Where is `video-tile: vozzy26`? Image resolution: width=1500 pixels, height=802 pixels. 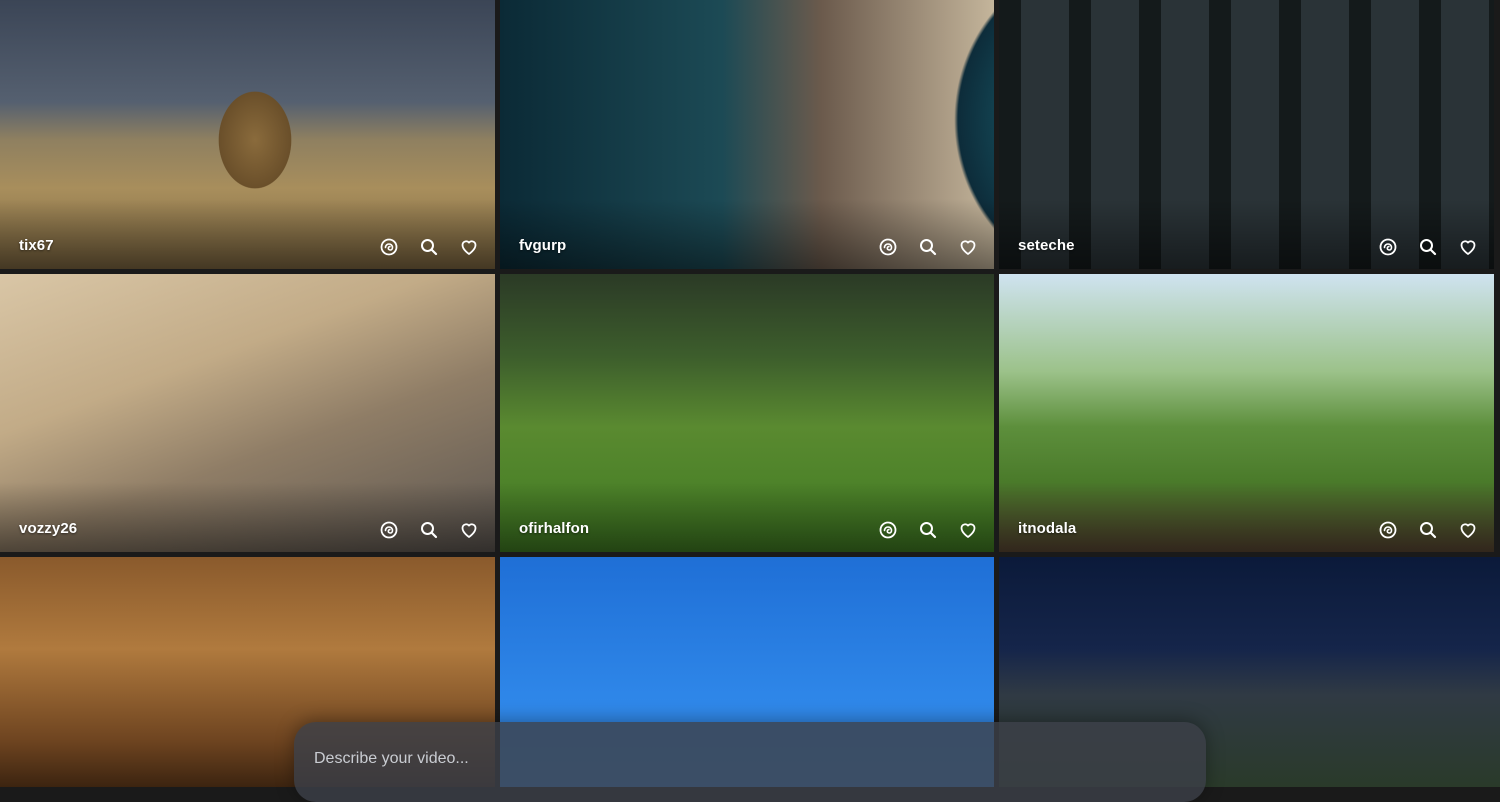 video-tile: vozzy26 is located at coordinates (247, 413).